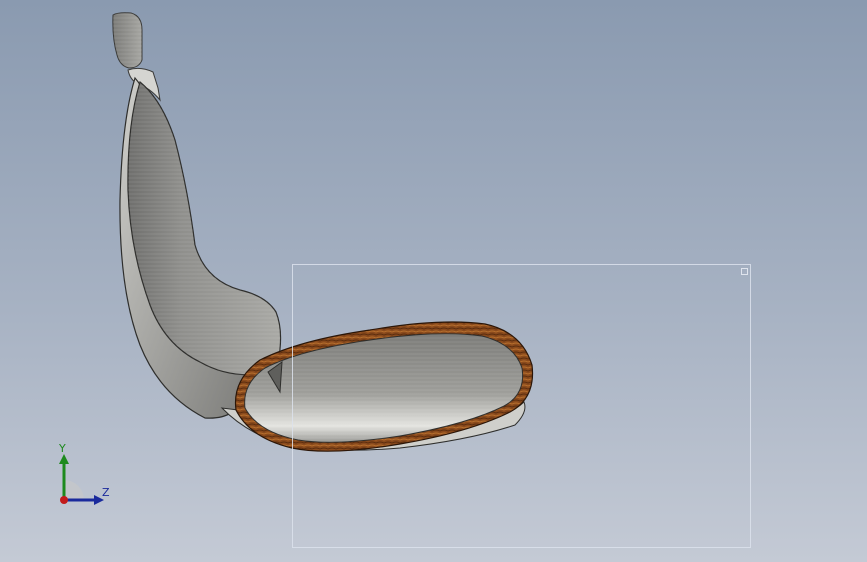 Image resolution: width=867 pixels, height=562 pixels. What do you see at coordinates (744, 271) in the screenshot?
I see `corner-handle-icon` at bounding box center [744, 271].